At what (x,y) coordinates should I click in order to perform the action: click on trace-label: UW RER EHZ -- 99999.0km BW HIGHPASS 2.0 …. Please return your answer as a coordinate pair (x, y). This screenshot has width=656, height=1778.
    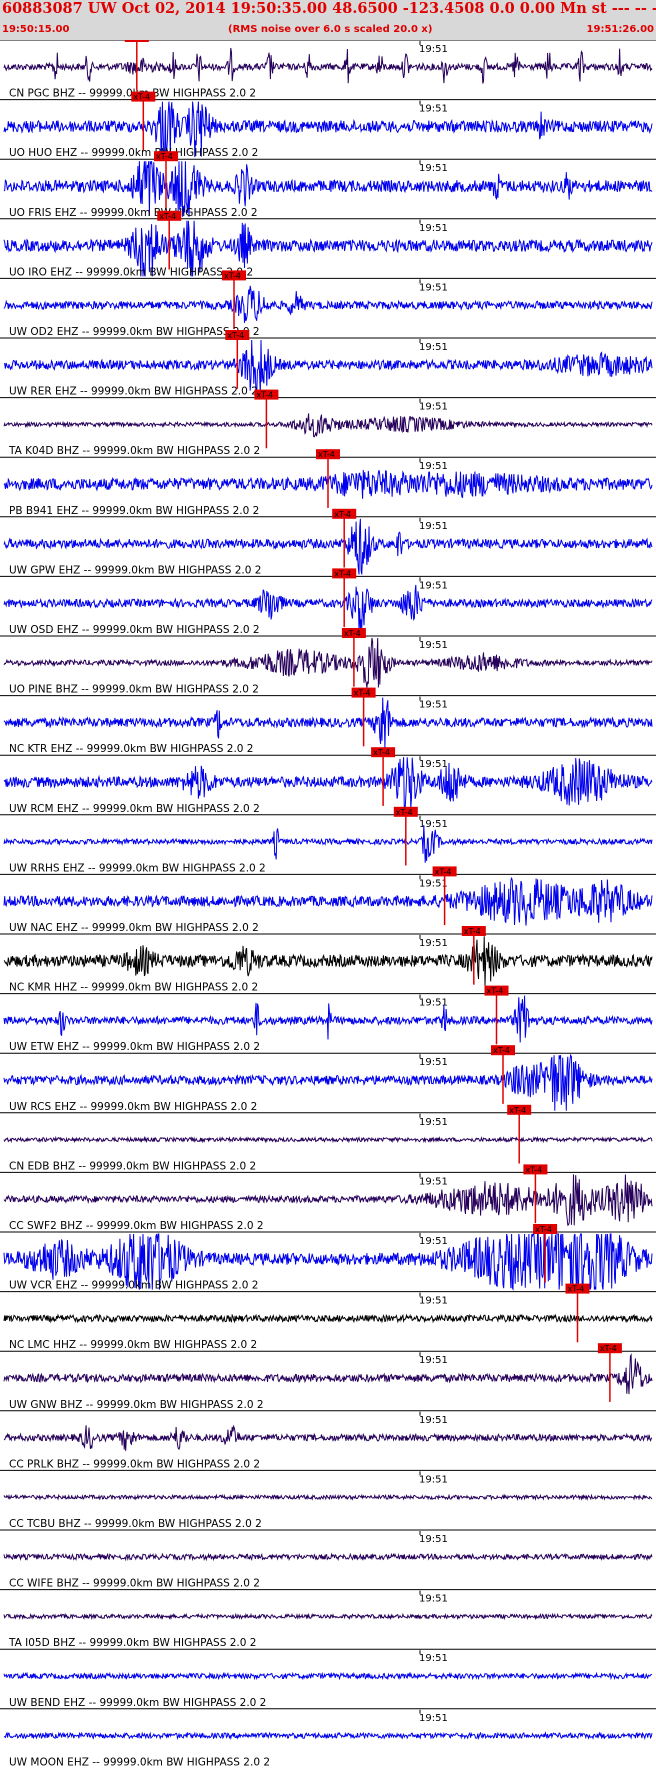
    Looking at the image, I should click on (133, 392).